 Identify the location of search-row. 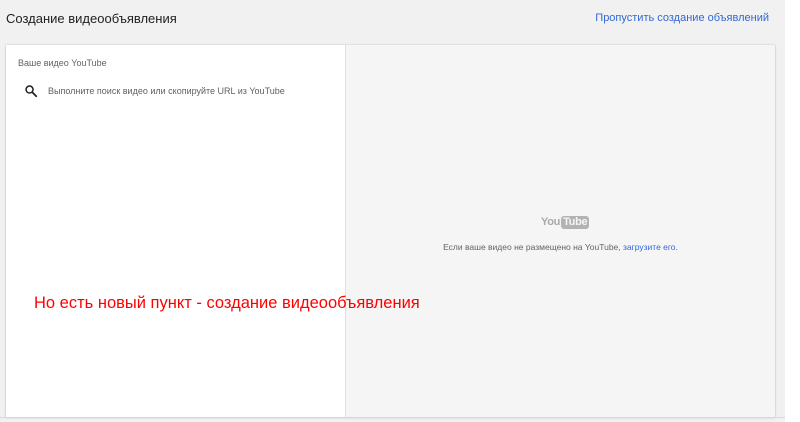
(178, 91).